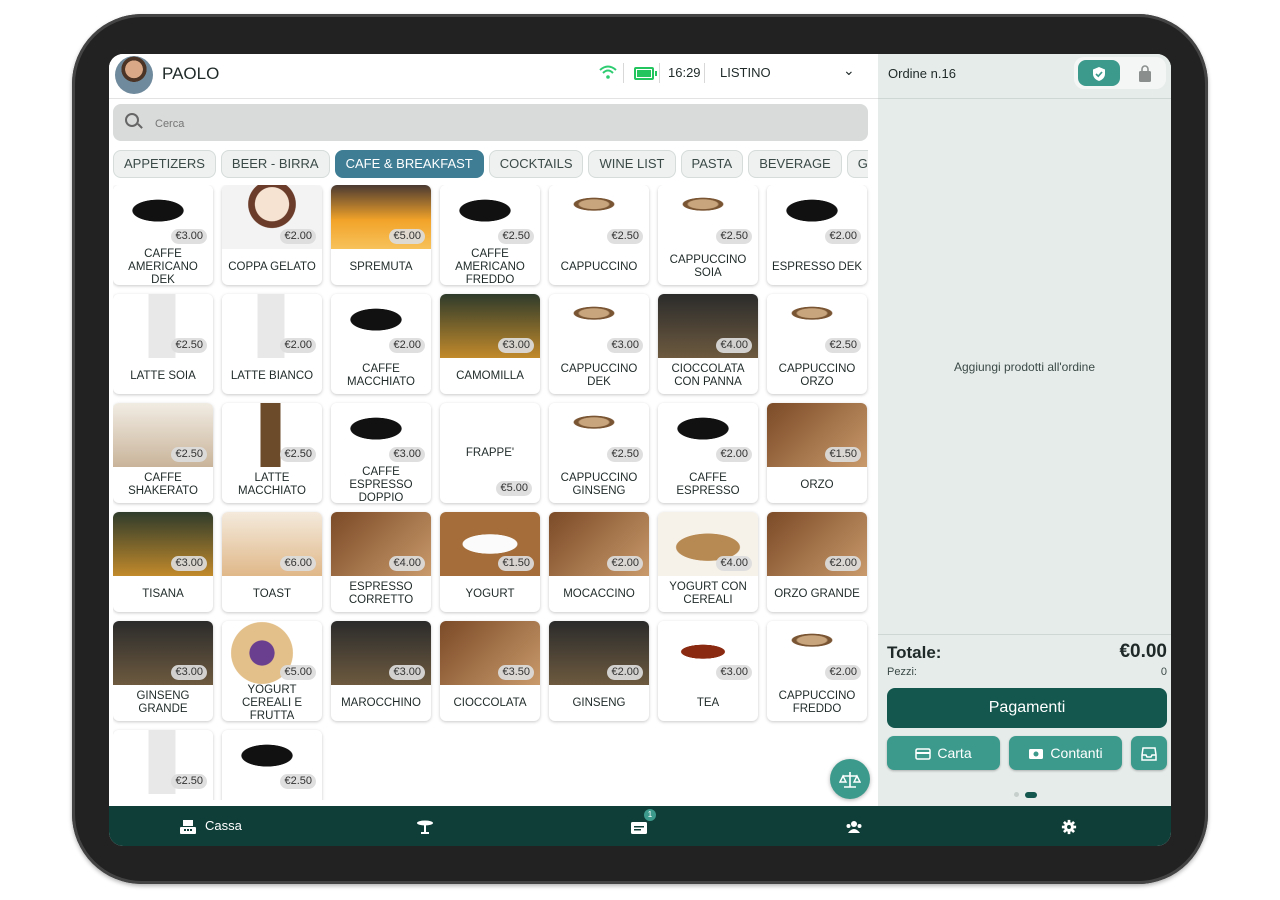 Image resolution: width=1280 pixels, height=900 pixels. I want to click on table-service-toggle, so click(1099, 73).